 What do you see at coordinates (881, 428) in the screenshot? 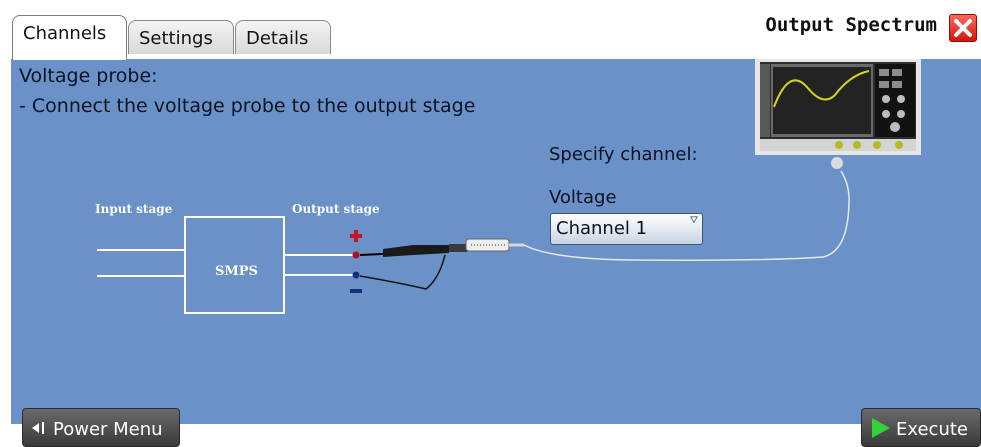
I see `play-icon` at bounding box center [881, 428].